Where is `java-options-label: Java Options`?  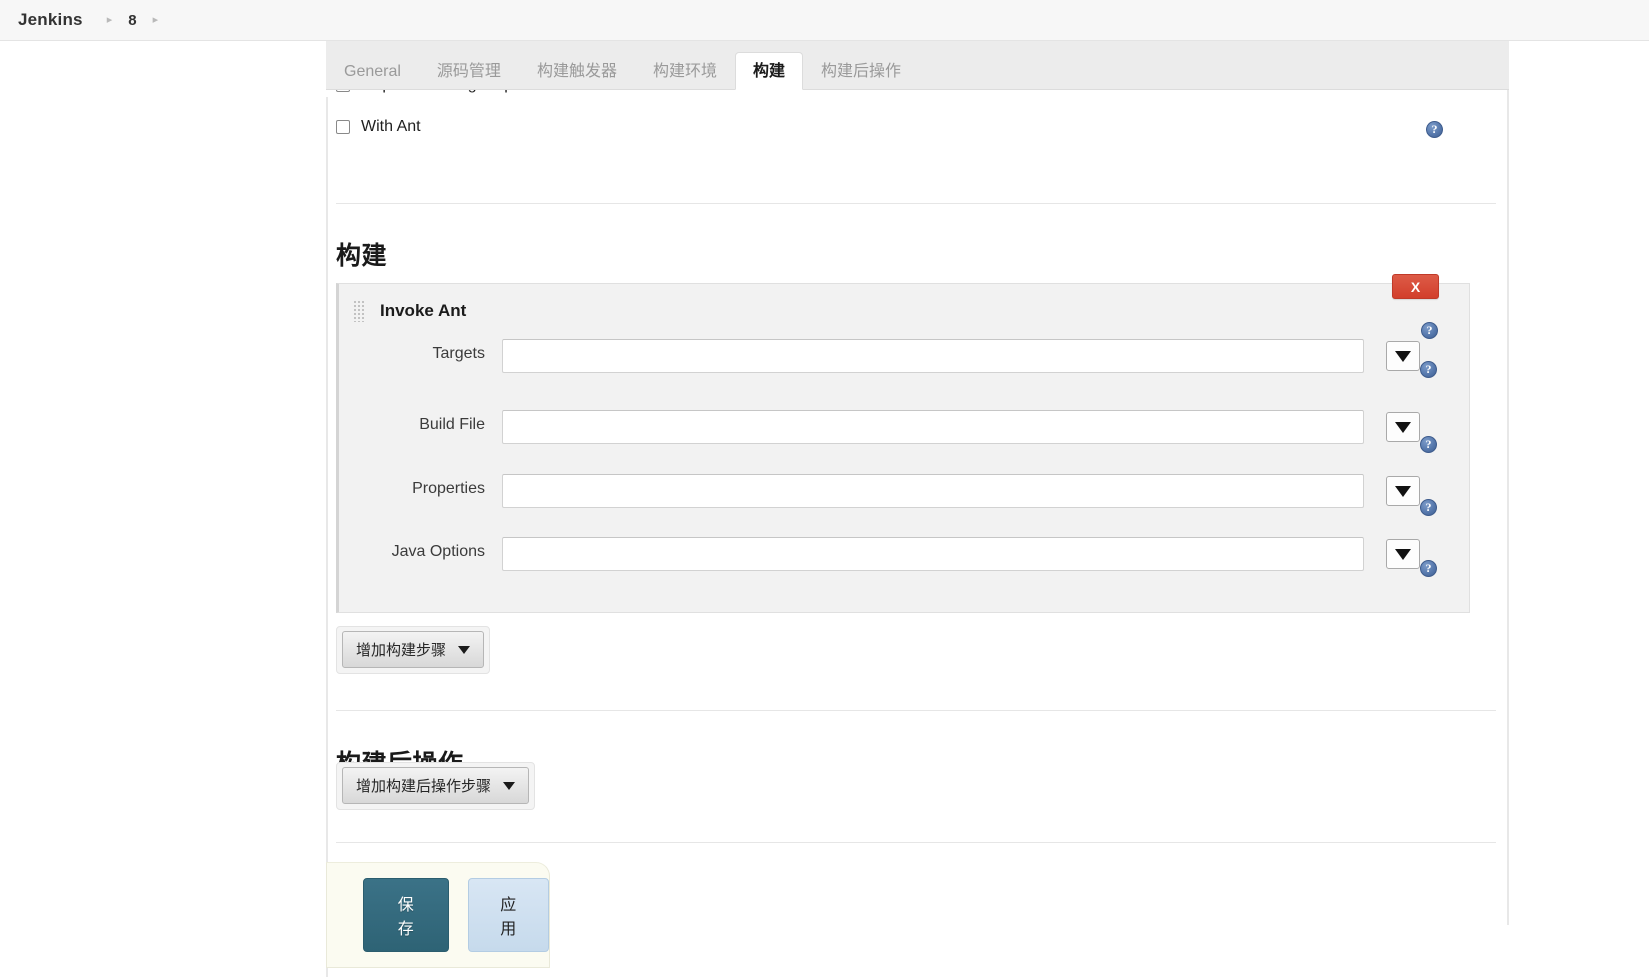 java-options-label: Java Options is located at coordinates (438, 551).